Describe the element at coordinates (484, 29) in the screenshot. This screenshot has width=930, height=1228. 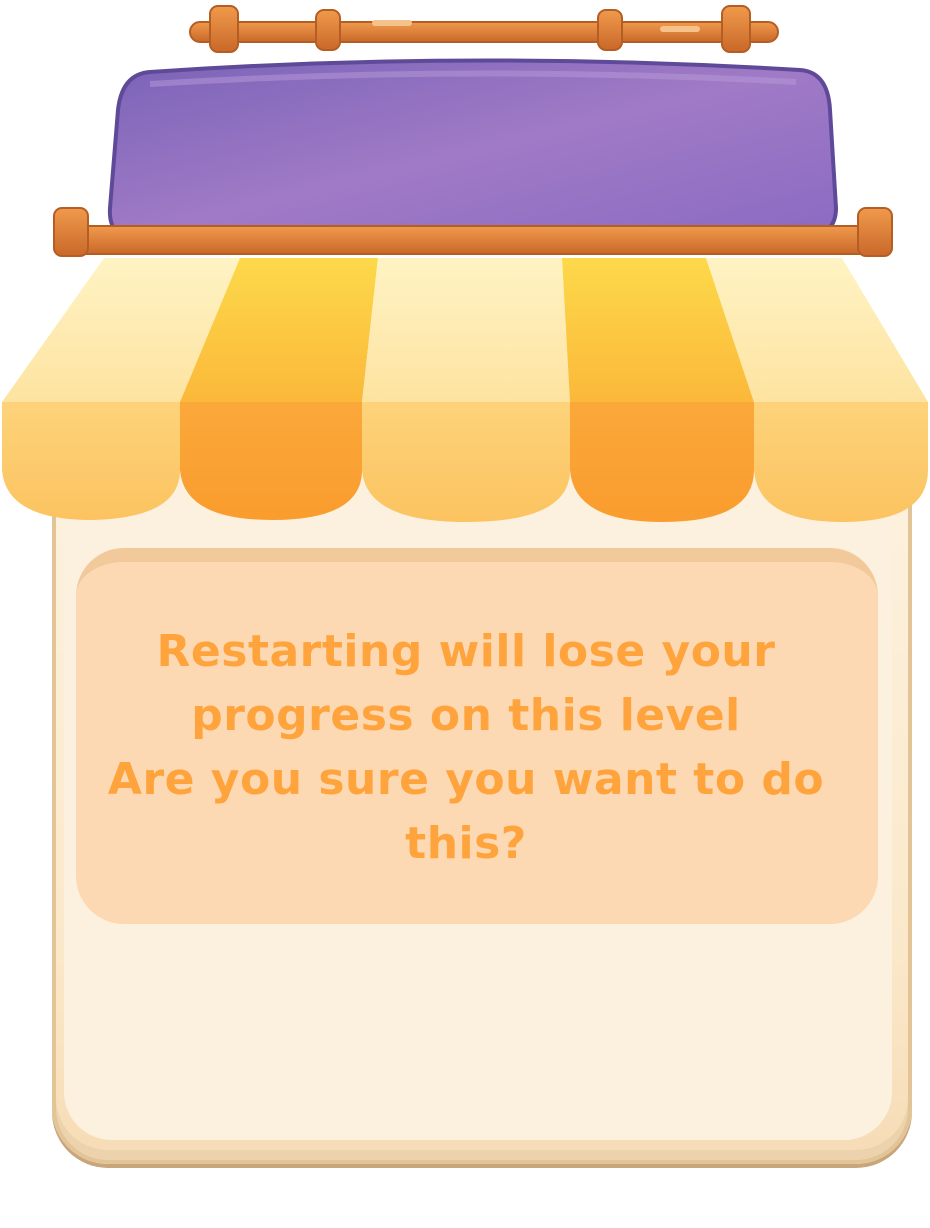
I see `hanging-rail` at that location.